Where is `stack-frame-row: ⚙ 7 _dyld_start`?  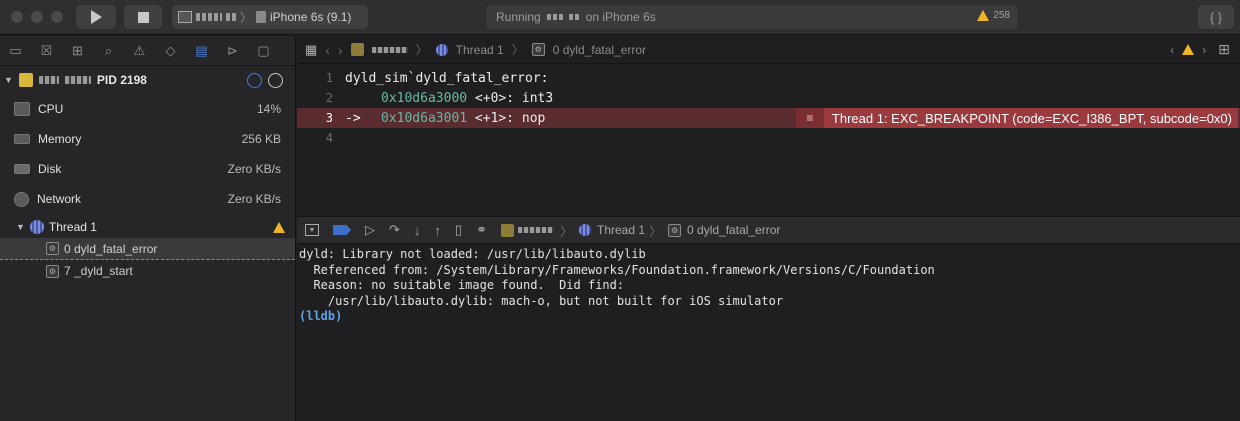
stack-frame-row: ⚙ 7 _dyld_start is located at coordinates (147, 271).